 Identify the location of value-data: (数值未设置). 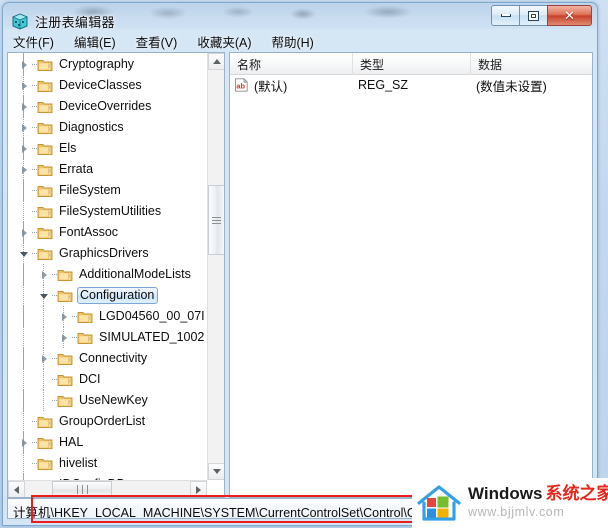
(511, 86).